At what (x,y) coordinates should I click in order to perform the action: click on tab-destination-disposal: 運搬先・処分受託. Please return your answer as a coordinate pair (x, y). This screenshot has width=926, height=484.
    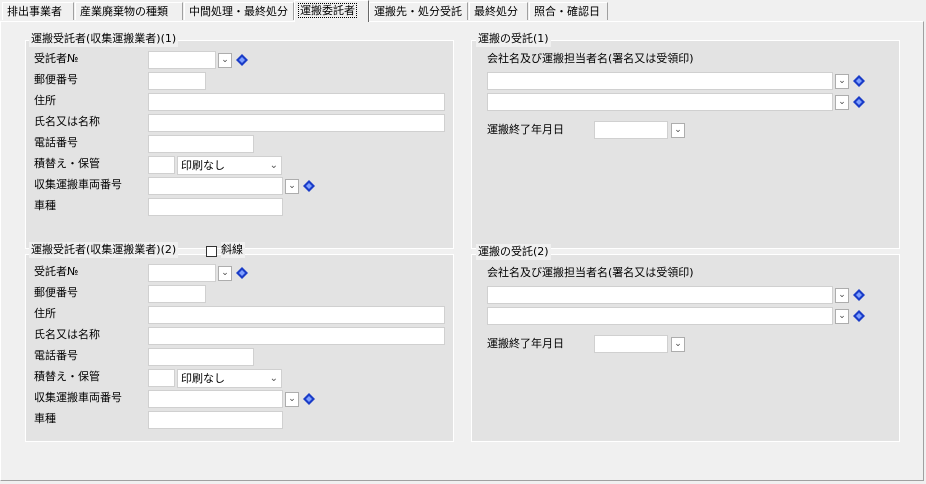
    Looking at the image, I should click on (418, 11).